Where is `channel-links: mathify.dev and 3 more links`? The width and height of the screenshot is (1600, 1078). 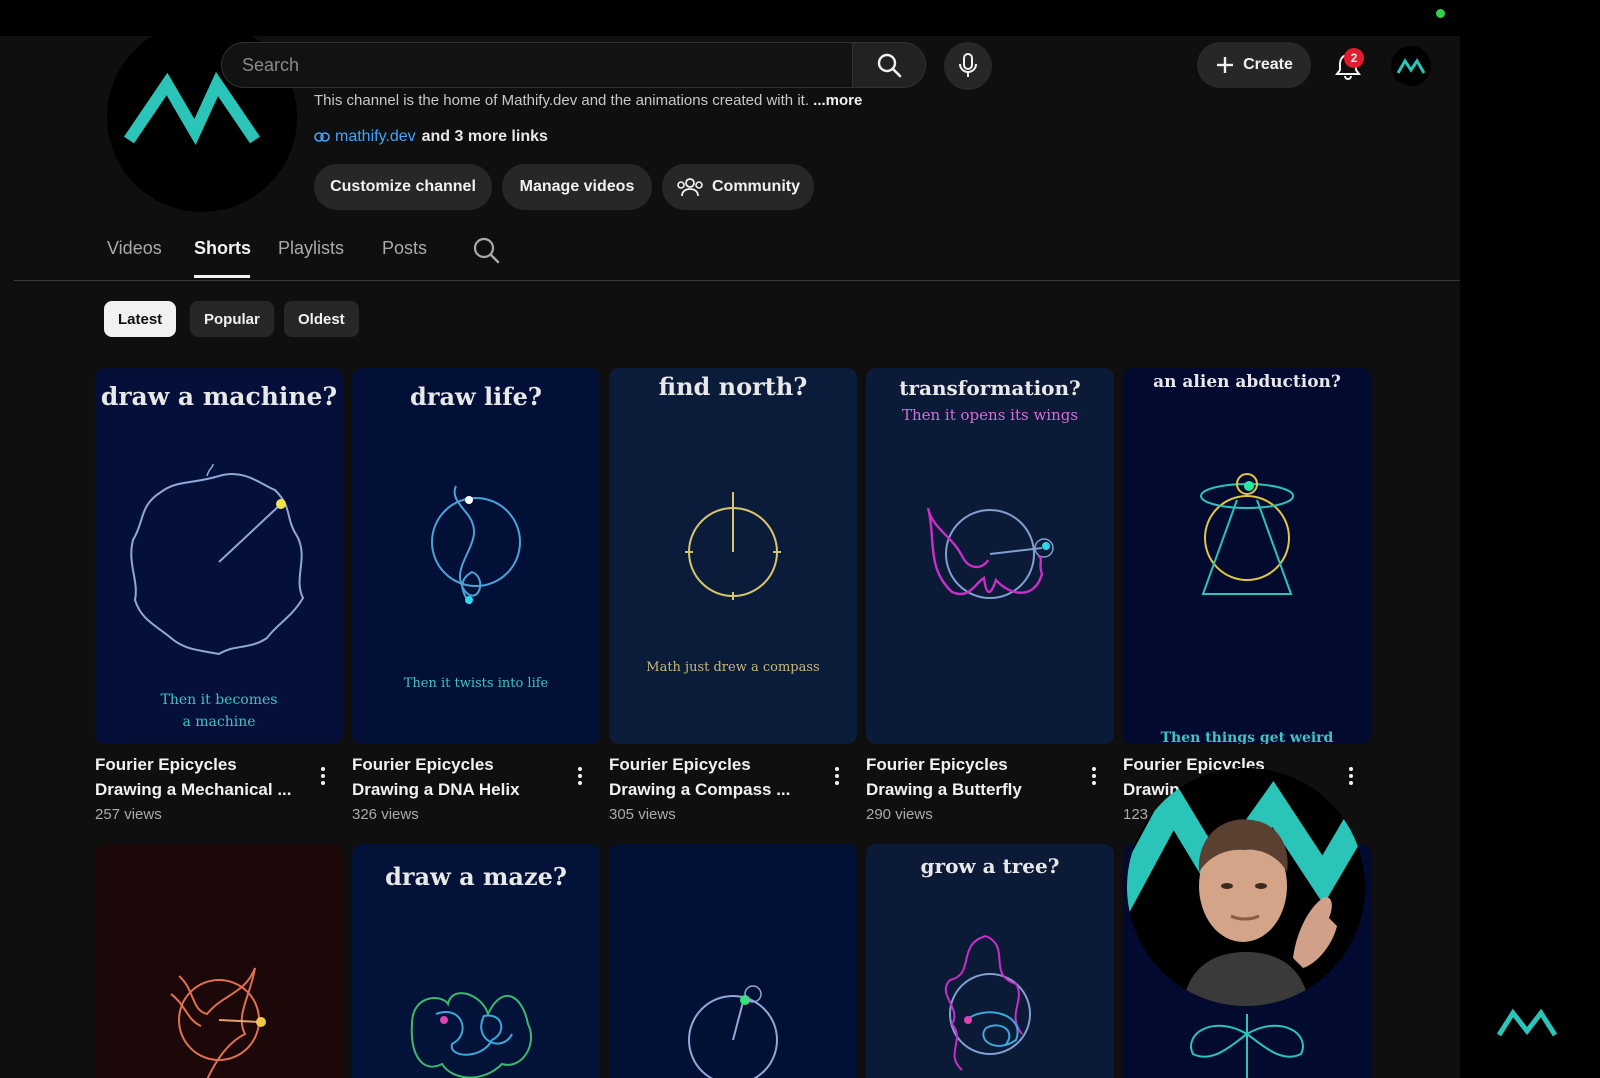
channel-links: mathify.dev and 3 more links is located at coordinates (431, 137).